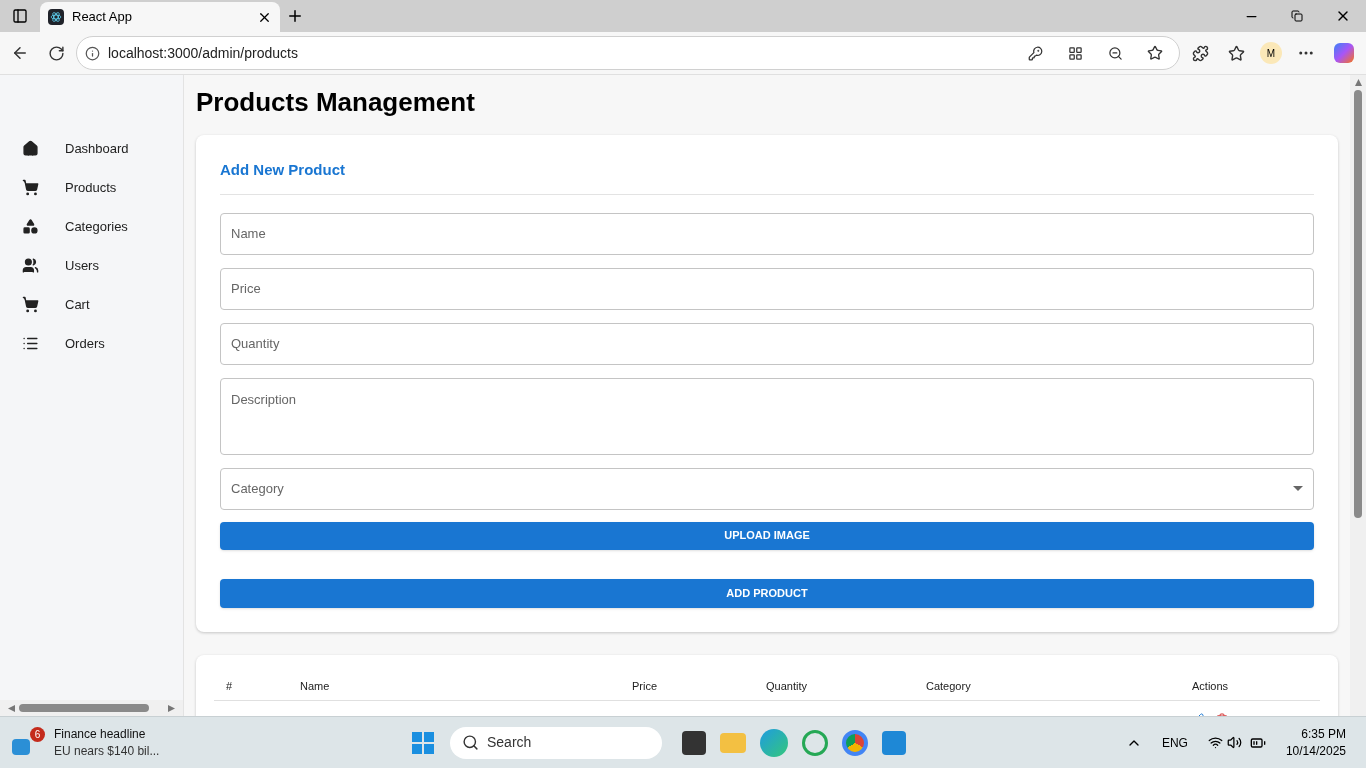  Describe the element at coordinates (1210, 686) in the screenshot. I see `column-header: Actions` at that location.